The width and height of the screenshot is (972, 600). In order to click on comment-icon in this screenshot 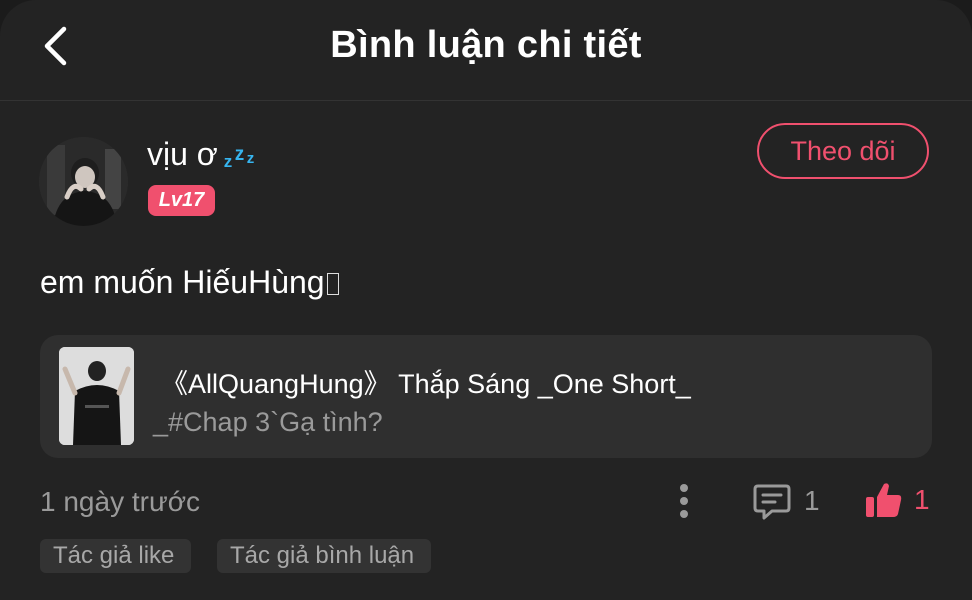, I will do `click(772, 502)`.